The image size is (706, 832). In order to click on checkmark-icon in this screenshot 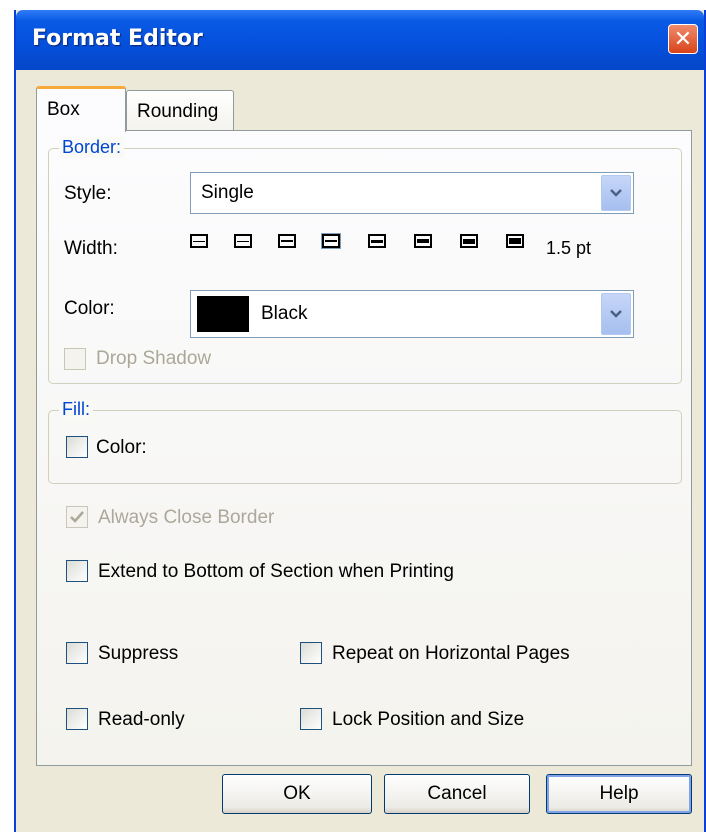, I will do `click(77, 517)`.